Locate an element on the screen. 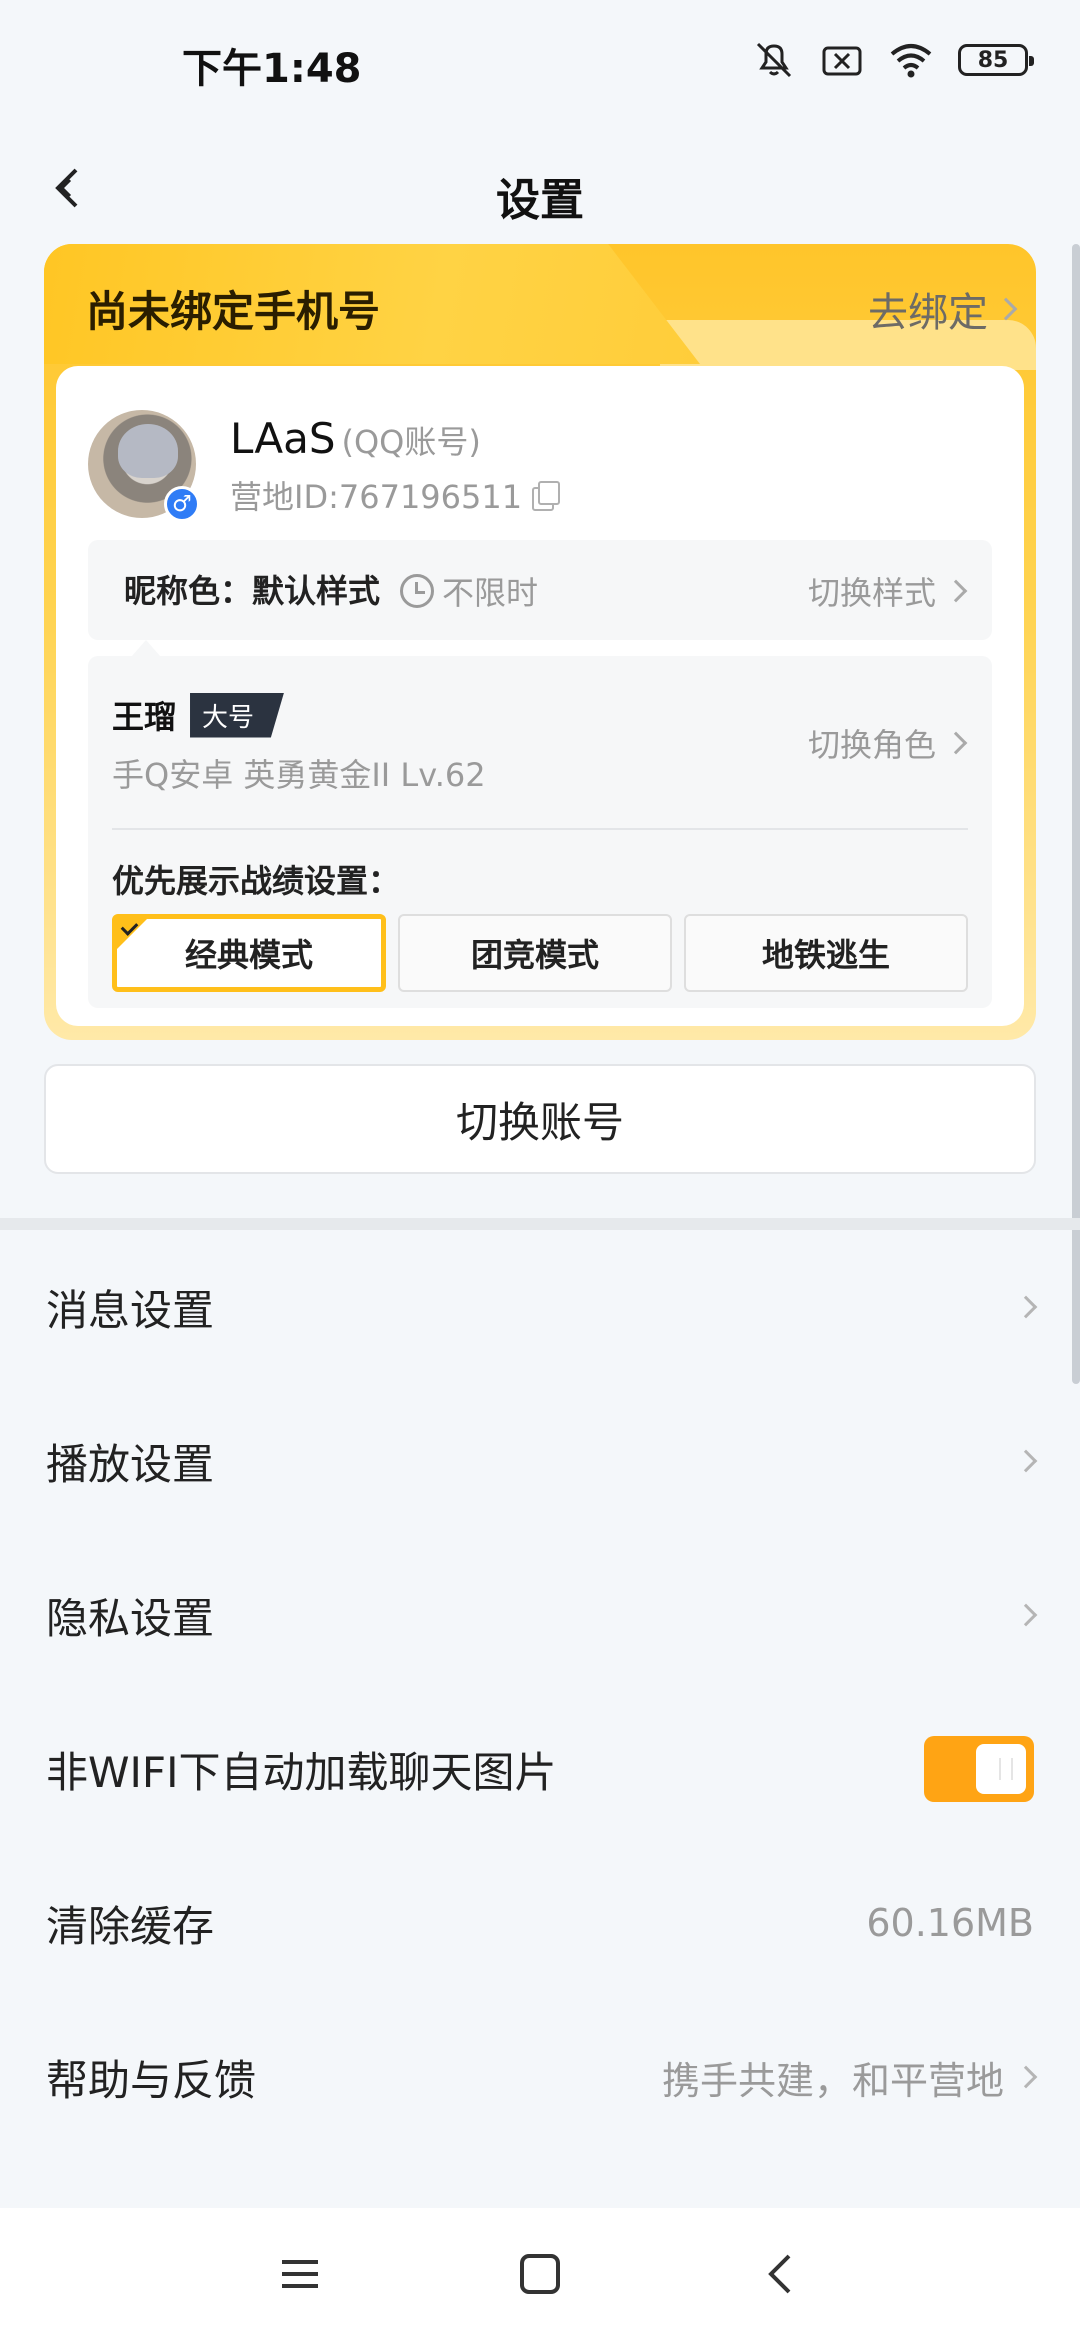  nick-color-duration: 不限时 is located at coordinates (469, 591).